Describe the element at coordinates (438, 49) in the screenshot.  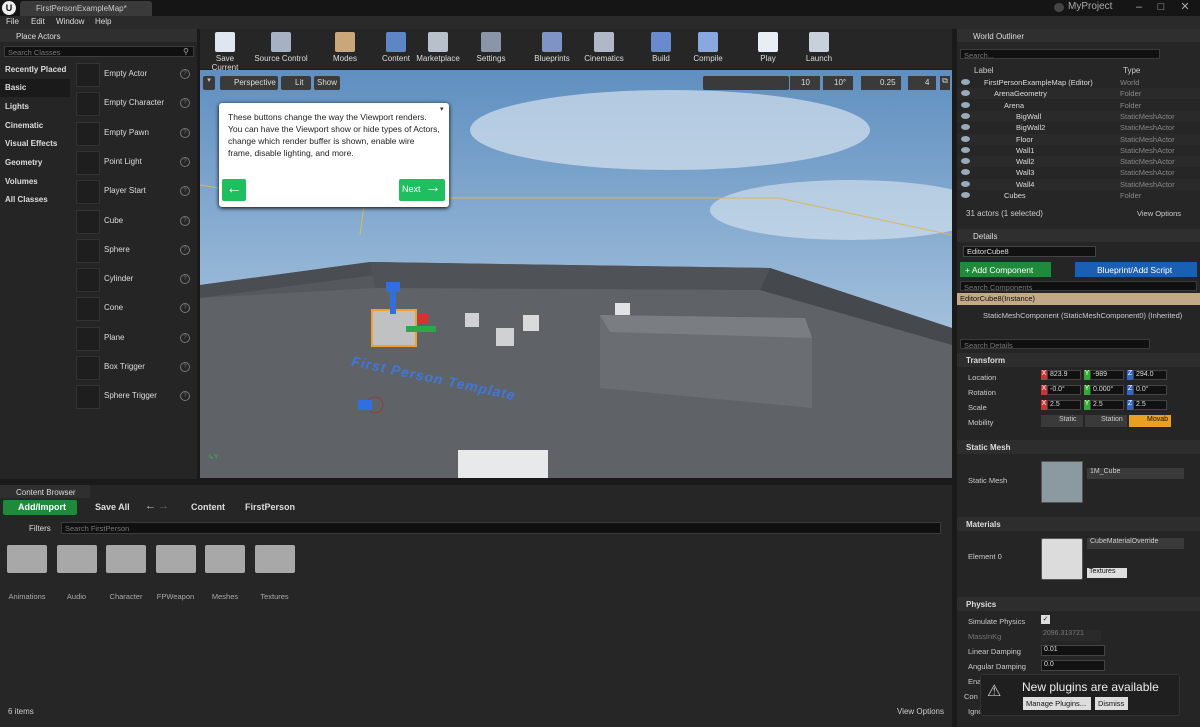
I see `toolbar-marketplace: Marketplace` at that location.